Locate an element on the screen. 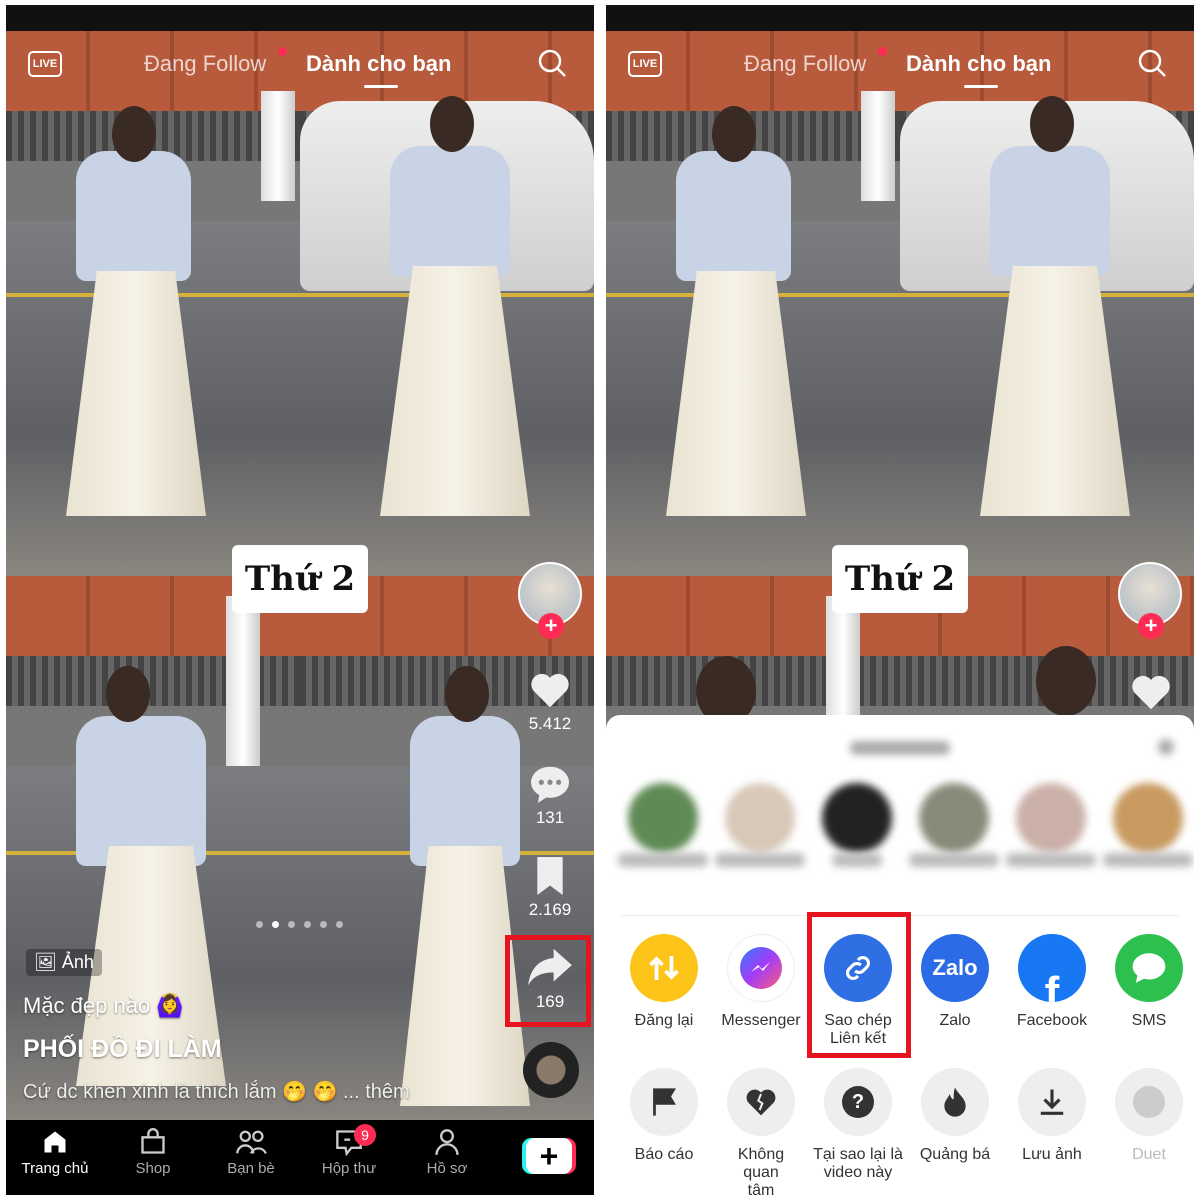 The image size is (1200, 1200). inbox-badge: 9 is located at coordinates (365, 1135).